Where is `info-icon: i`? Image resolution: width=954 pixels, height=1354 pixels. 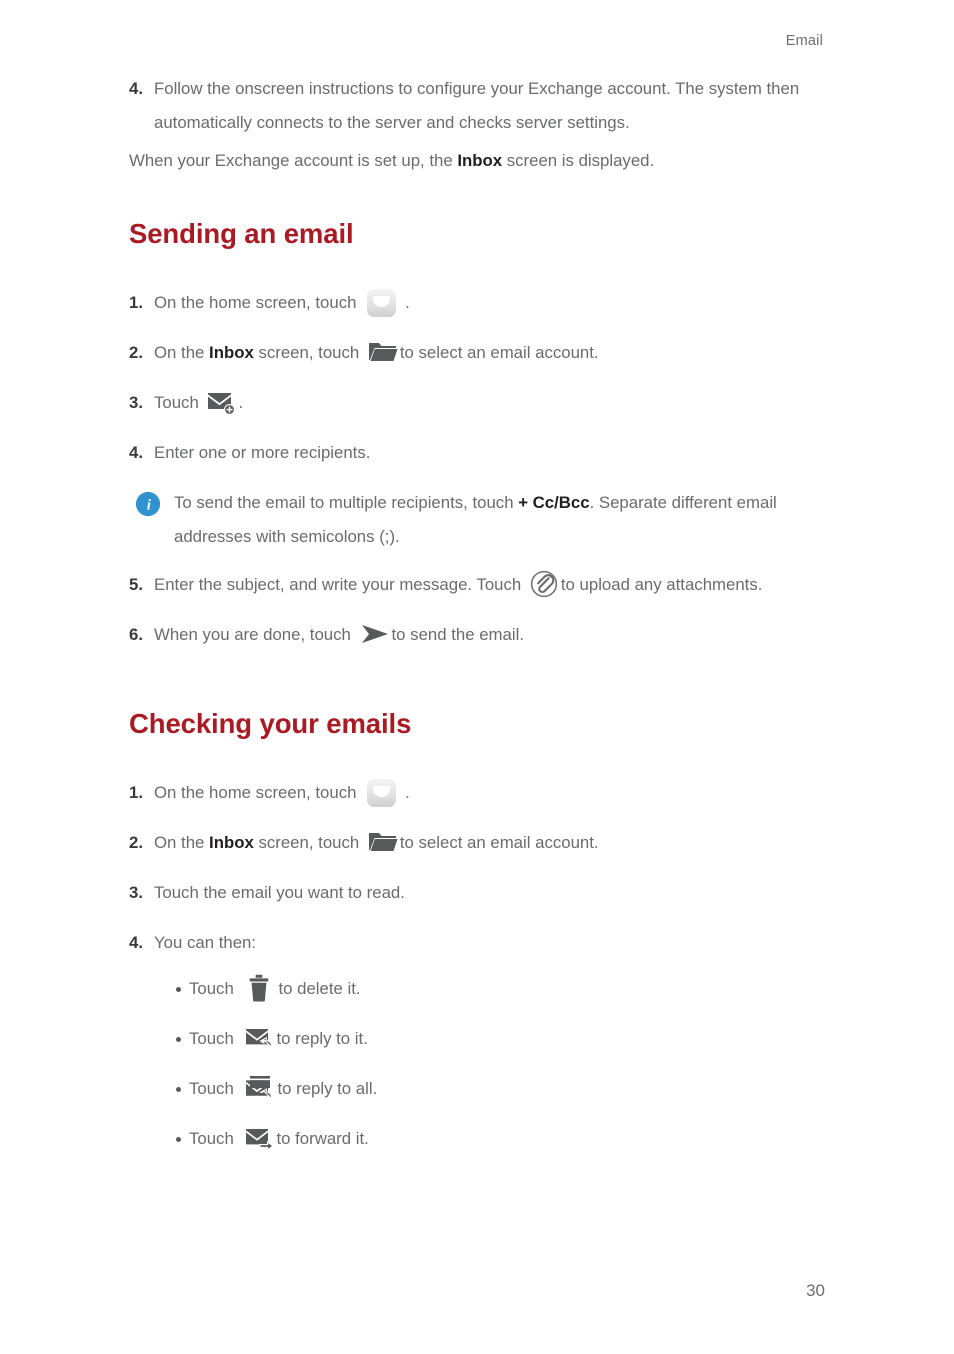
info-icon: i is located at coordinates (148, 504).